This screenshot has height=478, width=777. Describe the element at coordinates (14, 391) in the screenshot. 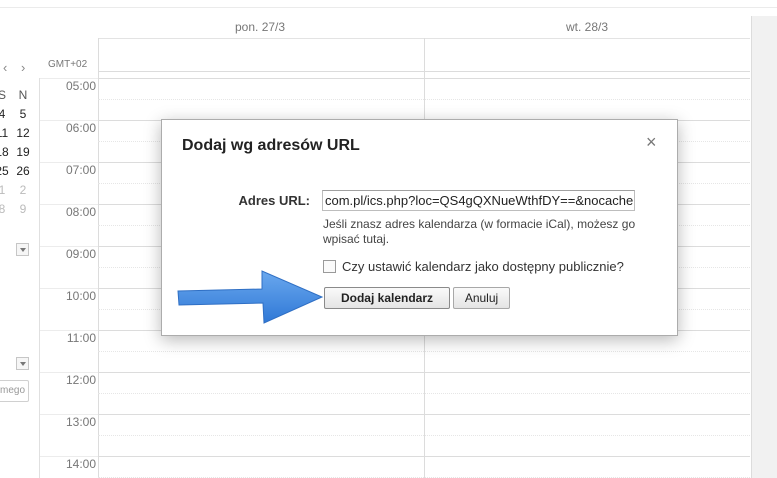

I see `add-other-calendar-input: mego` at that location.